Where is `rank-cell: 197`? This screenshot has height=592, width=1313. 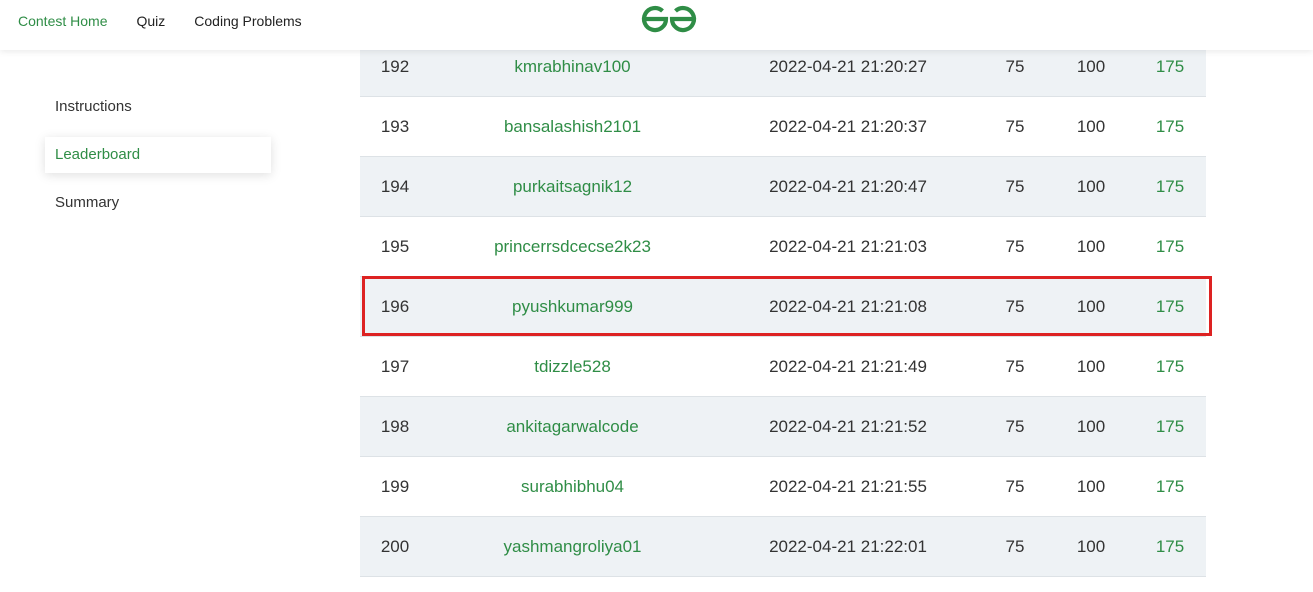
rank-cell: 197 is located at coordinates (395, 366).